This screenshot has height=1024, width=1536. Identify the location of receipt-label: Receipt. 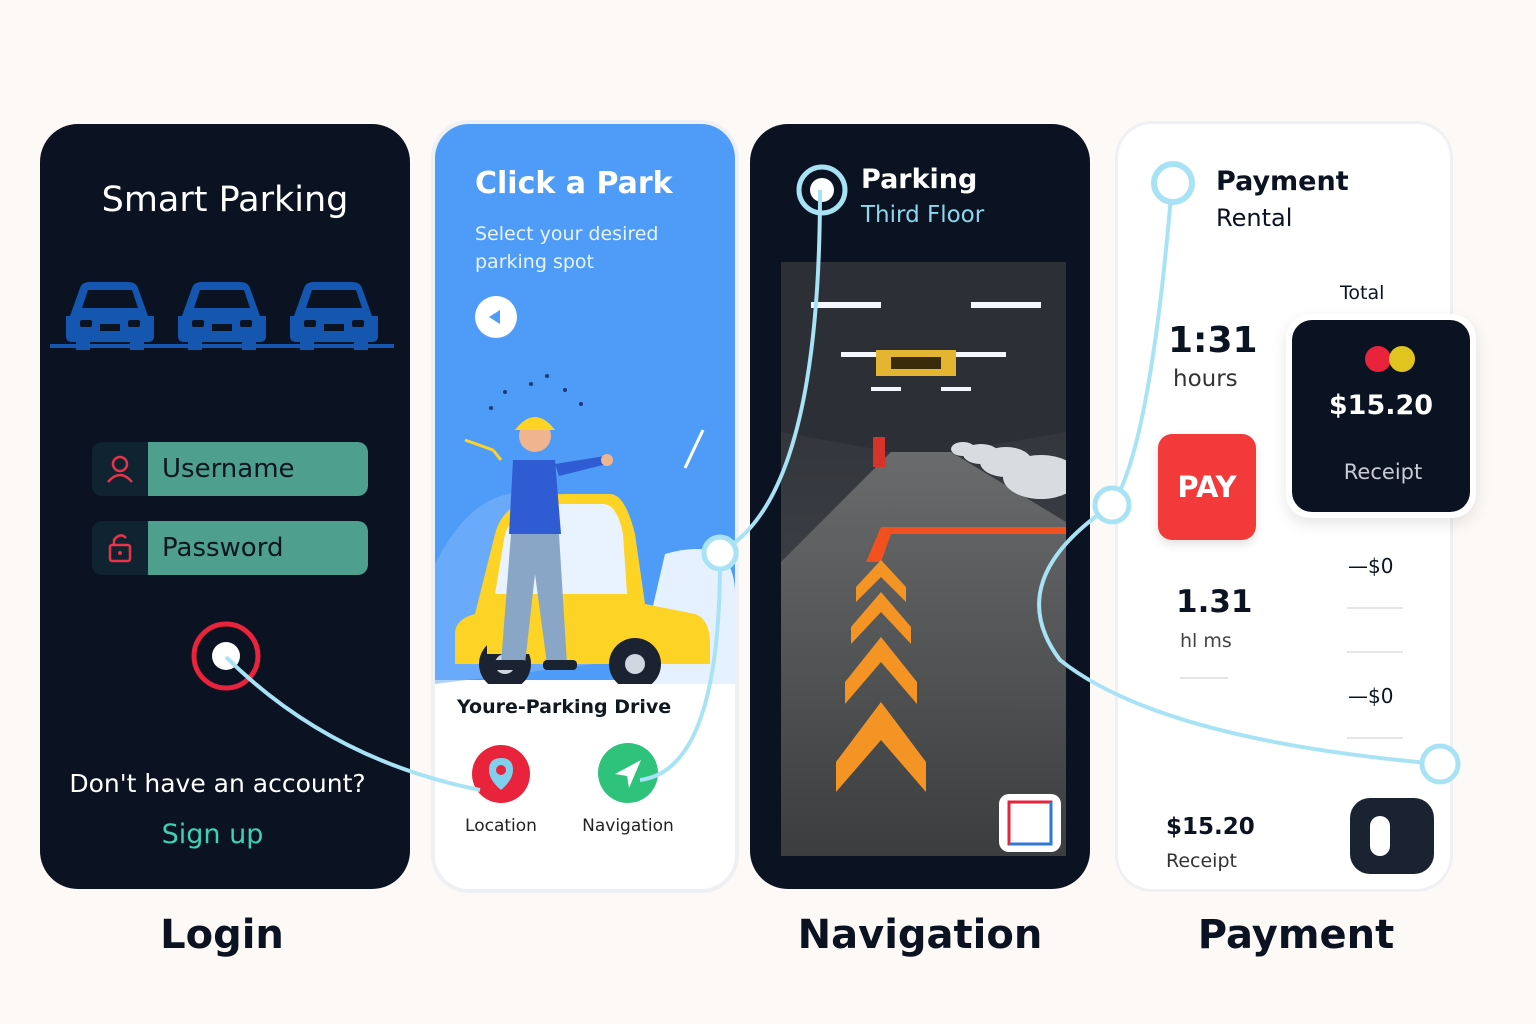
(1383, 472).